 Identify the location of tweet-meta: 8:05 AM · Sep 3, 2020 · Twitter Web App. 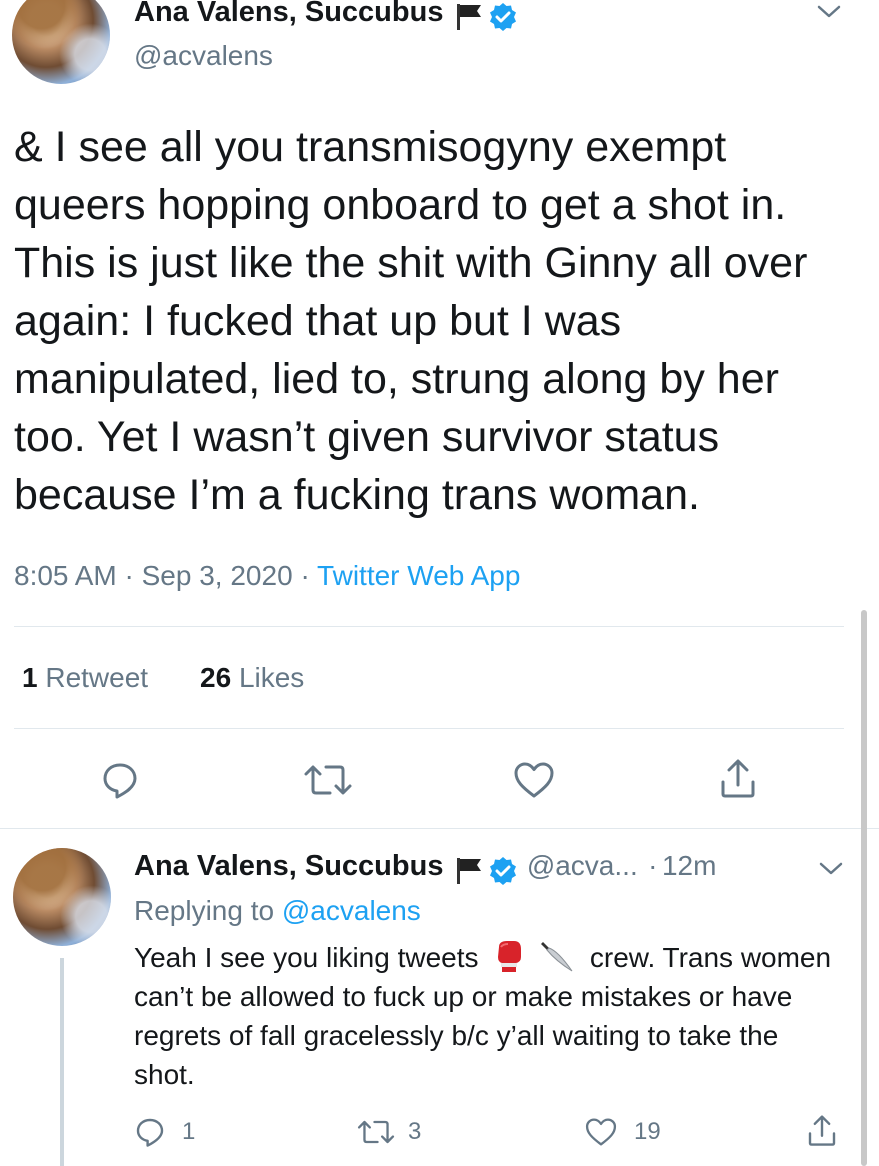
(267, 576).